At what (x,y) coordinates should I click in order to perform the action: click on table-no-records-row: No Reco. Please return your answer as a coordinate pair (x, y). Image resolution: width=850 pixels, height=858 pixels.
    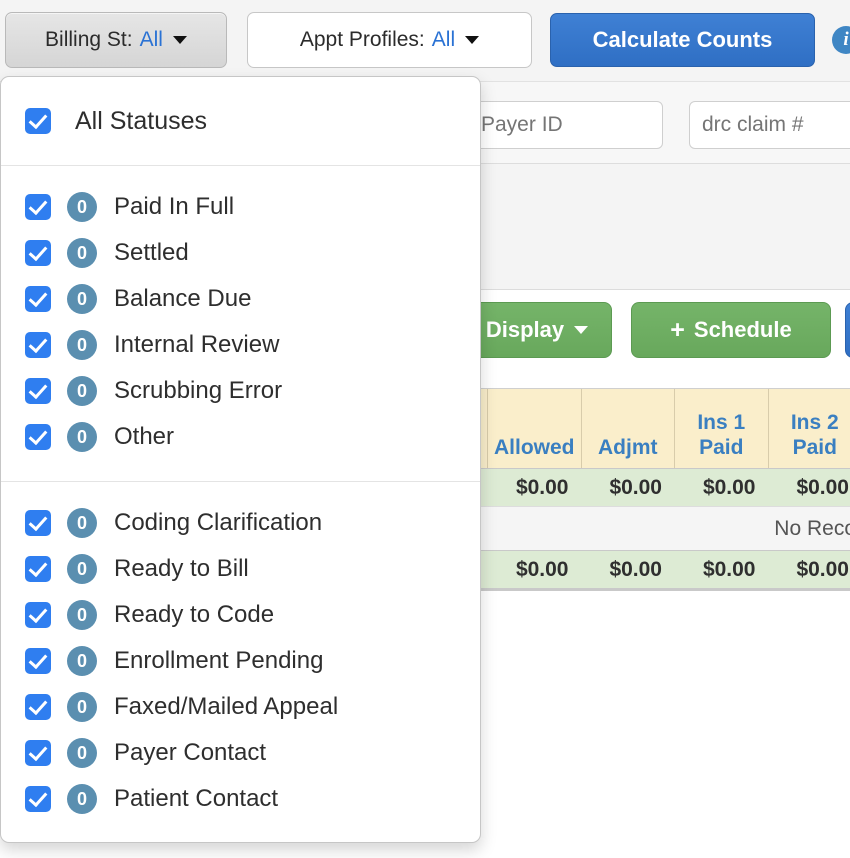
    Looking at the image, I should click on (656, 528).